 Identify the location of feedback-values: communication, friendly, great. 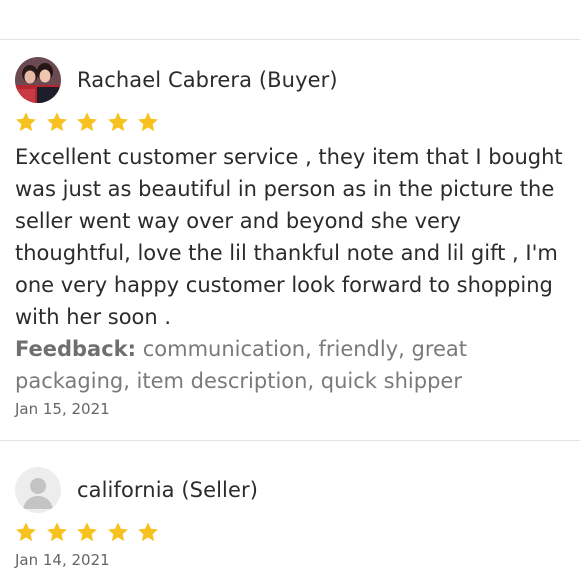
(305, 349).